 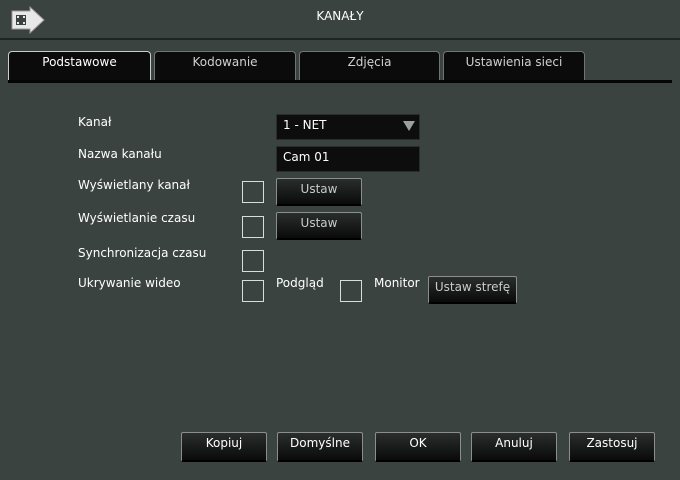 What do you see at coordinates (253, 261) in the screenshot?
I see `time-sync-checkbox` at bounding box center [253, 261].